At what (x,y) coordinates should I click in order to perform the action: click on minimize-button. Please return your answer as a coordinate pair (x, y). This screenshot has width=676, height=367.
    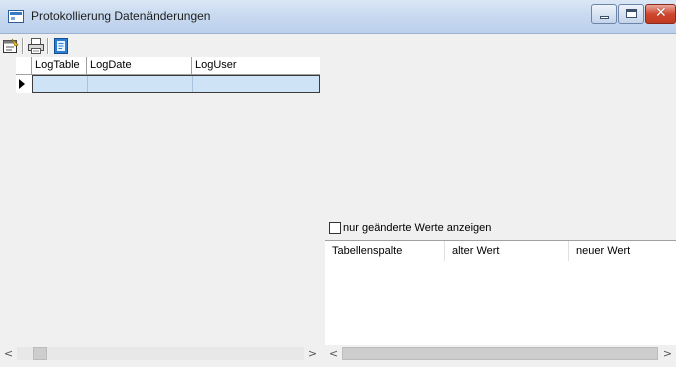
    Looking at the image, I should click on (604, 14).